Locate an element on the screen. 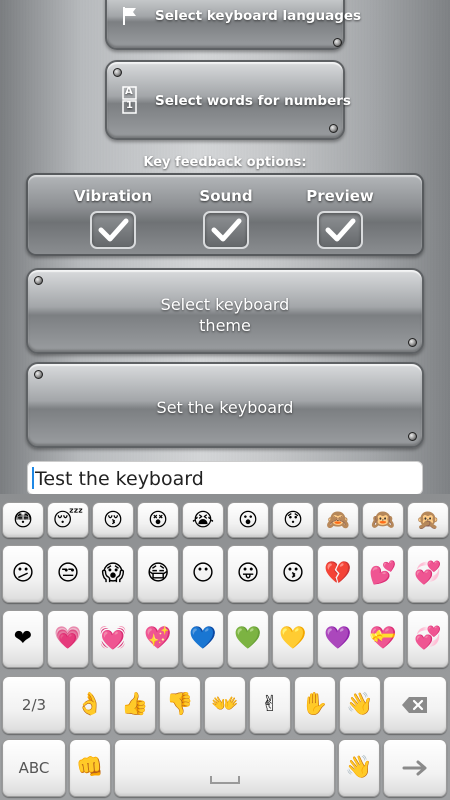 This screenshot has height=800, width=450. emoji-glyph: 💖 is located at coordinates (158, 638).